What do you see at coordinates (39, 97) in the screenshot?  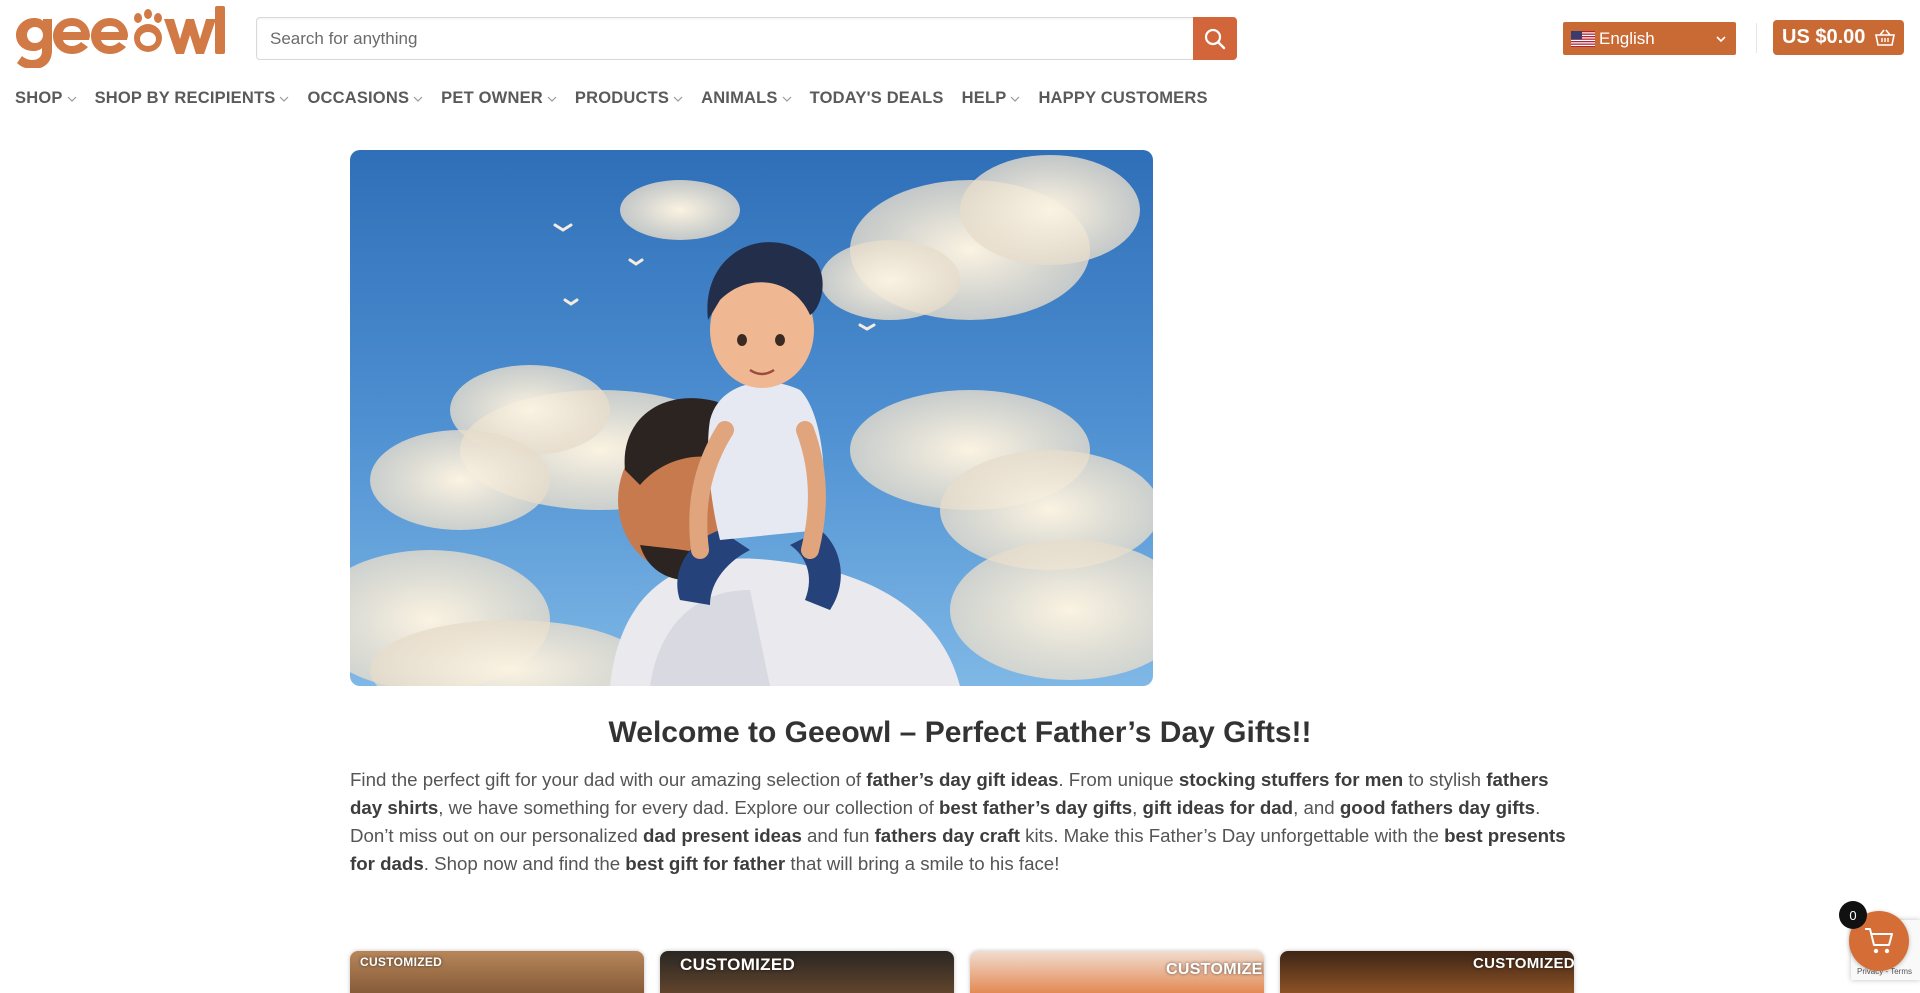 I see `nav-item-label: SHOP` at bounding box center [39, 97].